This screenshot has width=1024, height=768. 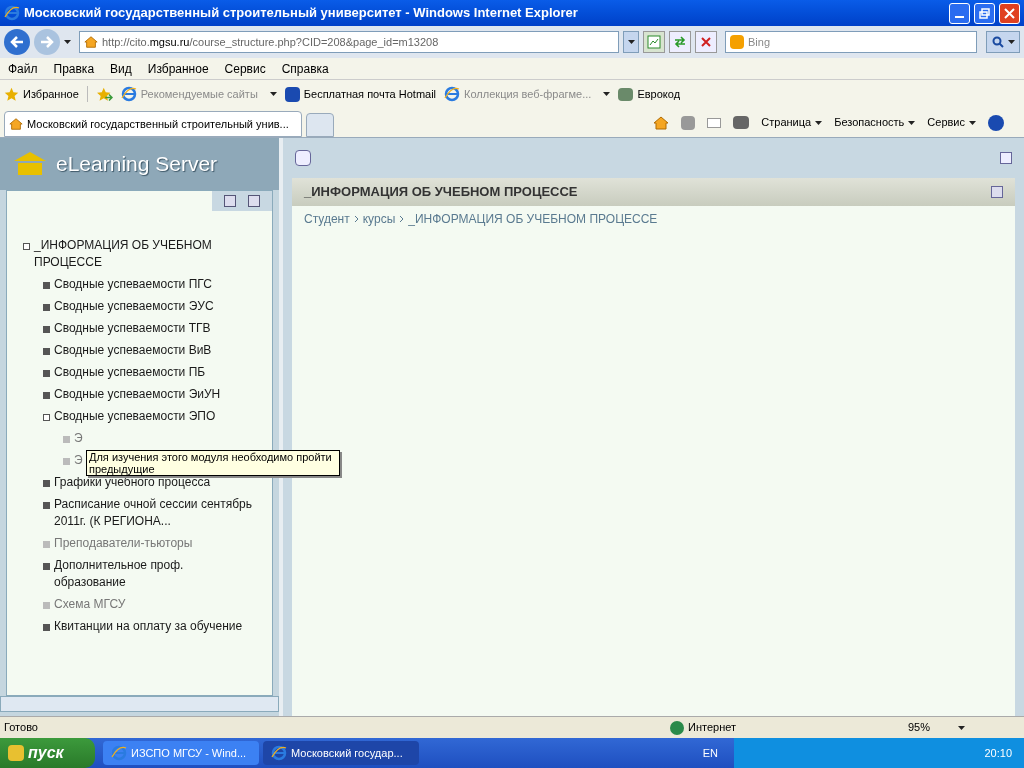 What do you see at coordinates (11, 94) in the screenshot?
I see `star-icon` at bounding box center [11, 94].